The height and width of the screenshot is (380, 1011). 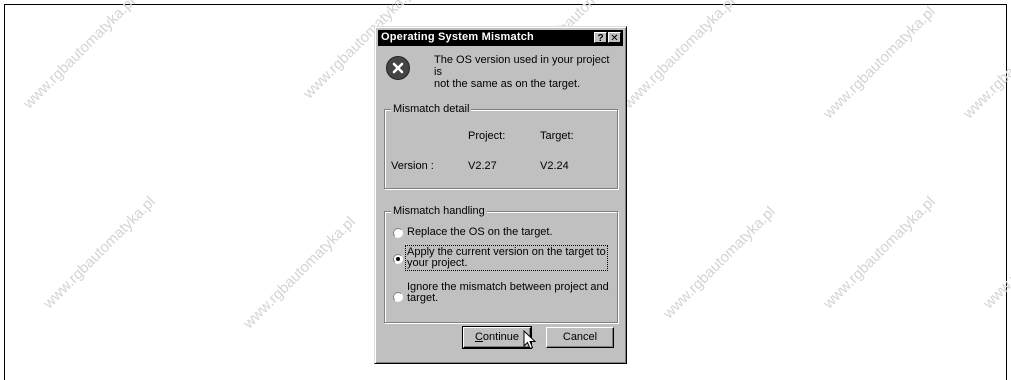 I want to click on radio-replace-os, so click(x=398, y=233).